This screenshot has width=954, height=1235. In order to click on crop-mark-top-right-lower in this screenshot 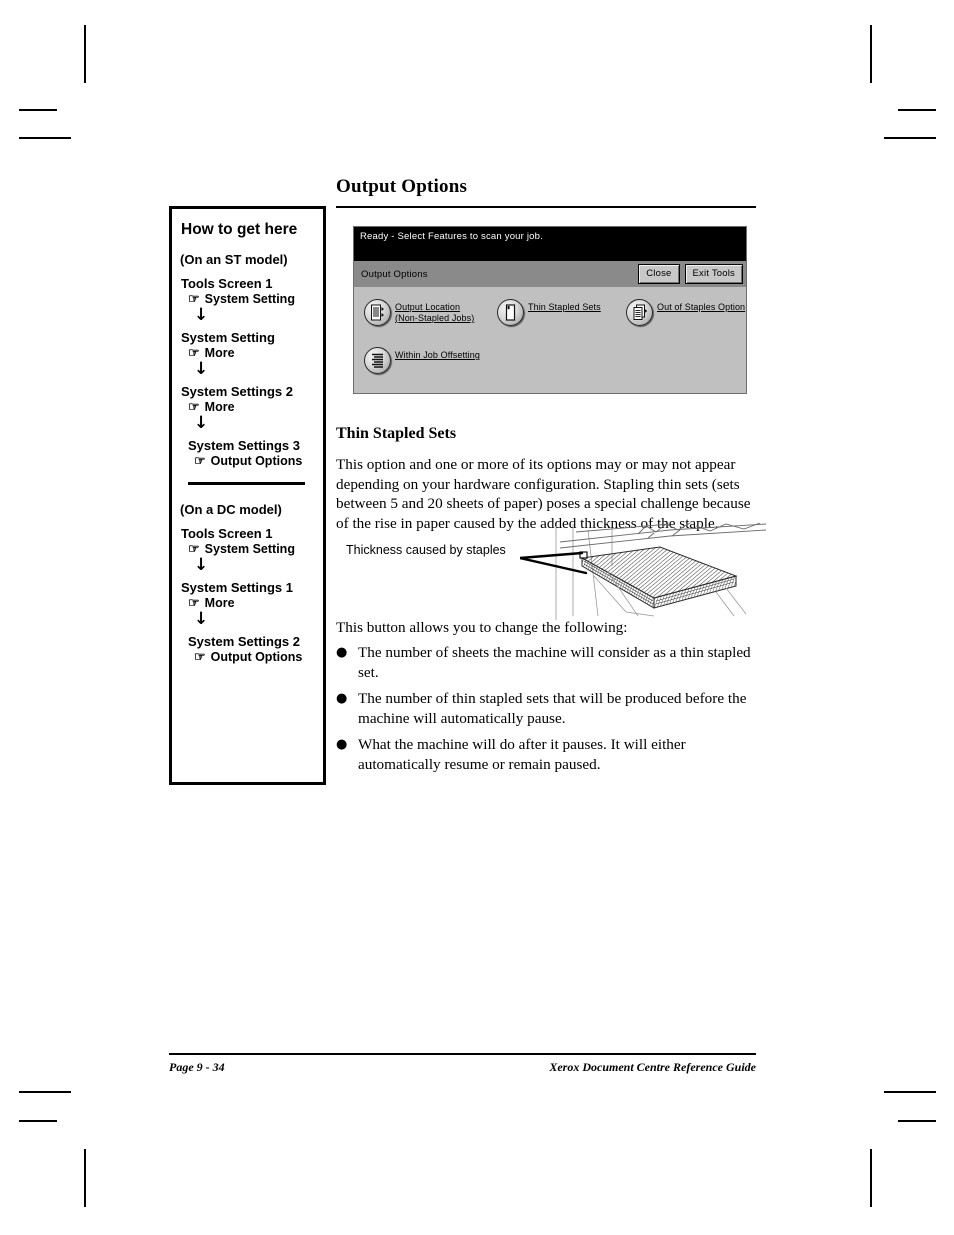, I will do `click(910, 138)`.